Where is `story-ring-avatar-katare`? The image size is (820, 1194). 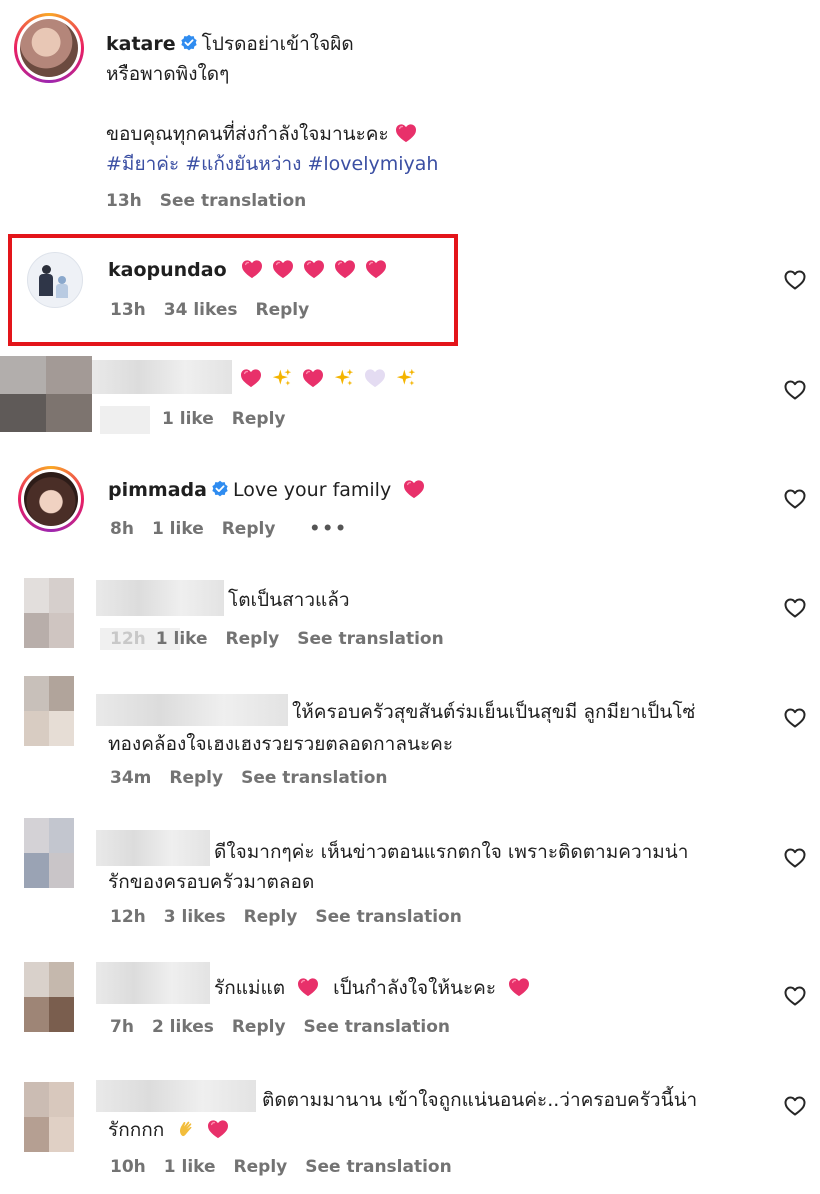 story-ring-avatar-katare is located at coordinates (49, 48).